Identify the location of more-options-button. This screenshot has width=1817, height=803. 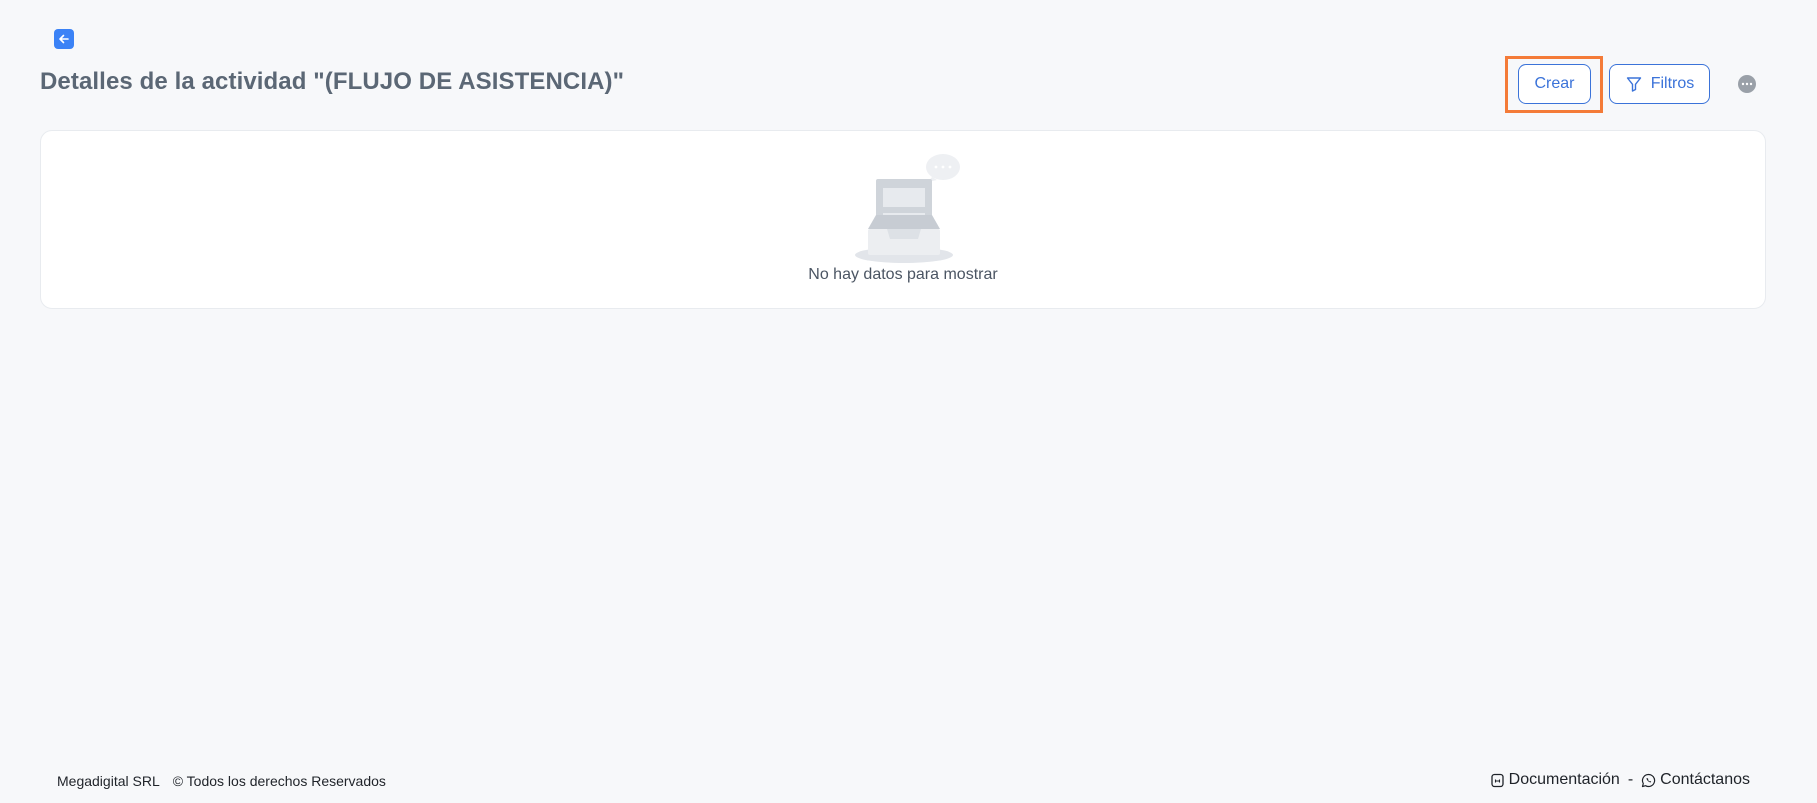
(1747, 84).